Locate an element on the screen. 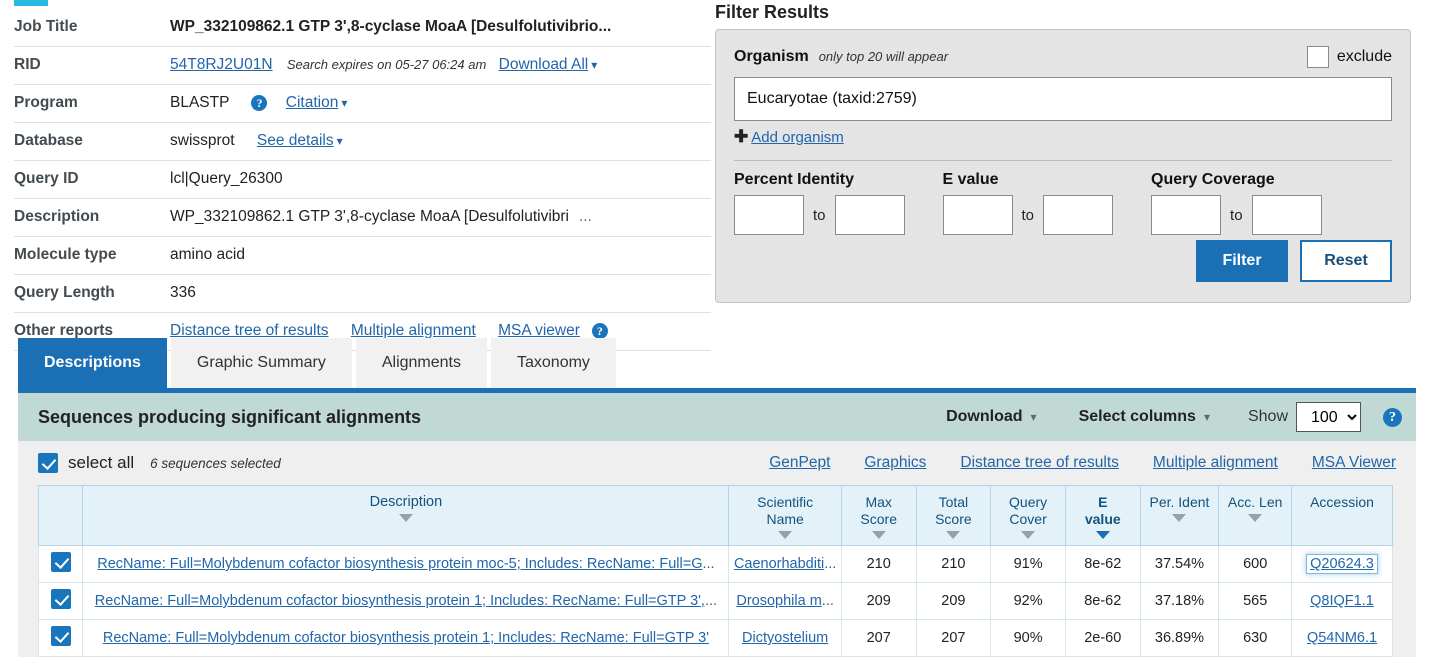 This screenshot has width=1436, height=657. help-icon-program: ? is located at coordinates (259, 102).